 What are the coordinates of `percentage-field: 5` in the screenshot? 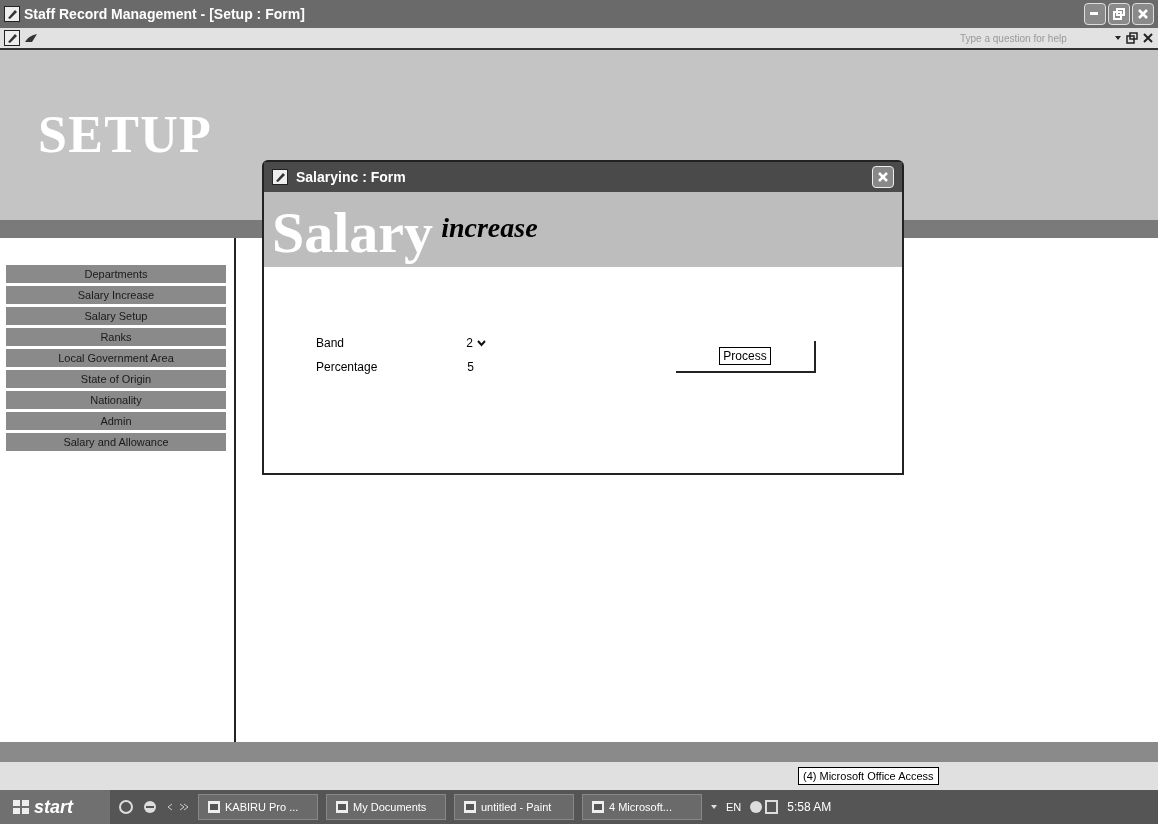 It's located at (450, 367).